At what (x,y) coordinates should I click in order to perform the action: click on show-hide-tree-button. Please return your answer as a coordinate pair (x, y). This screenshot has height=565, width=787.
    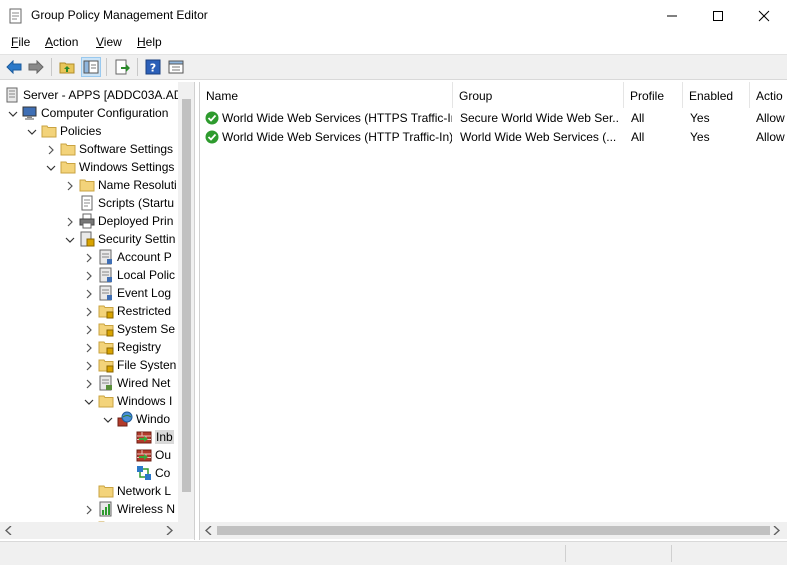
    Looking at the image, I should click on (91, 67).